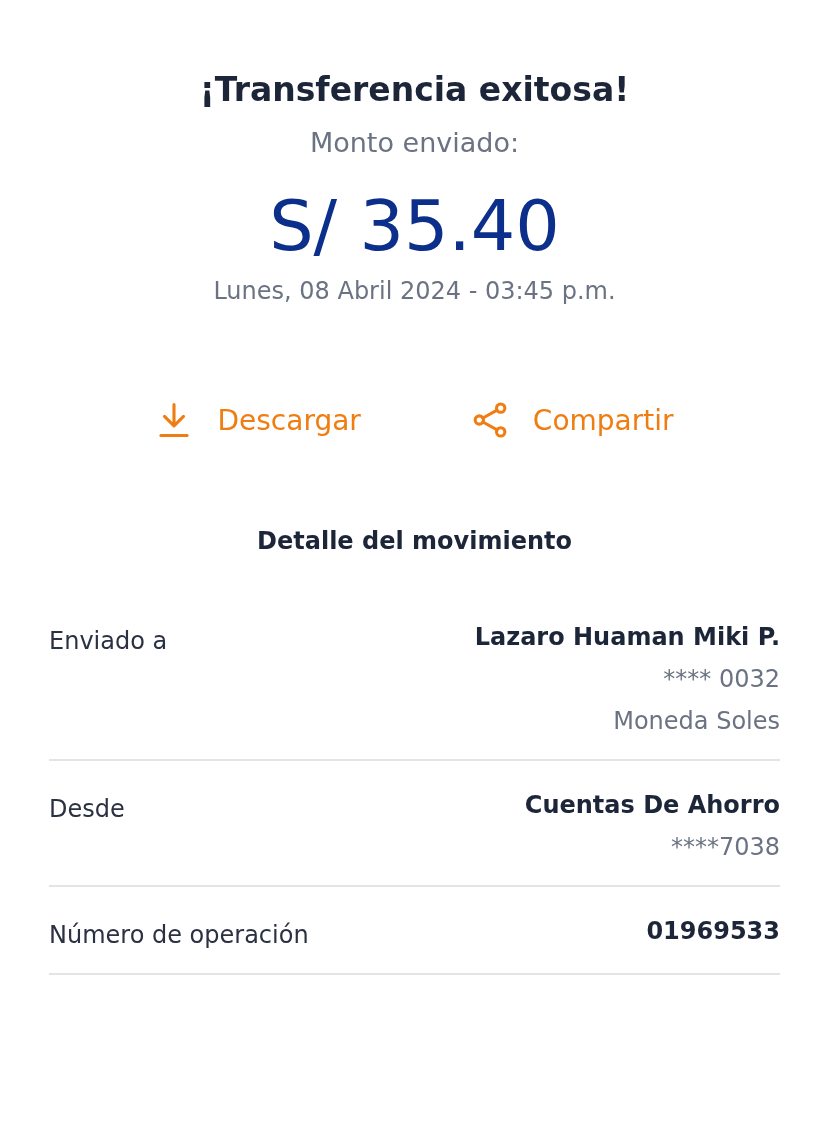 This screenshot has height=1141, width=829. What do you see at coordinates (652, 805) in the screenshot?
I see `detail-value: Cuentas De Ahorro` at bounding box center [652, 805].